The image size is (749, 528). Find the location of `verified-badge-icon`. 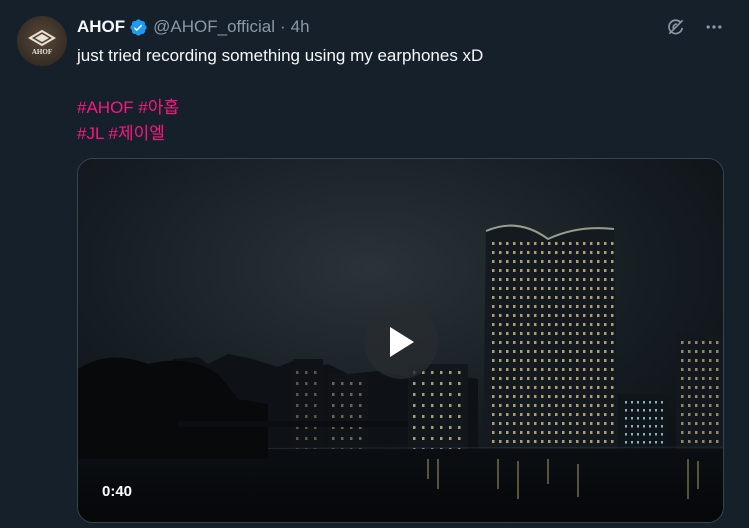

verified-badge-icon is located at coordinates (138, 27).